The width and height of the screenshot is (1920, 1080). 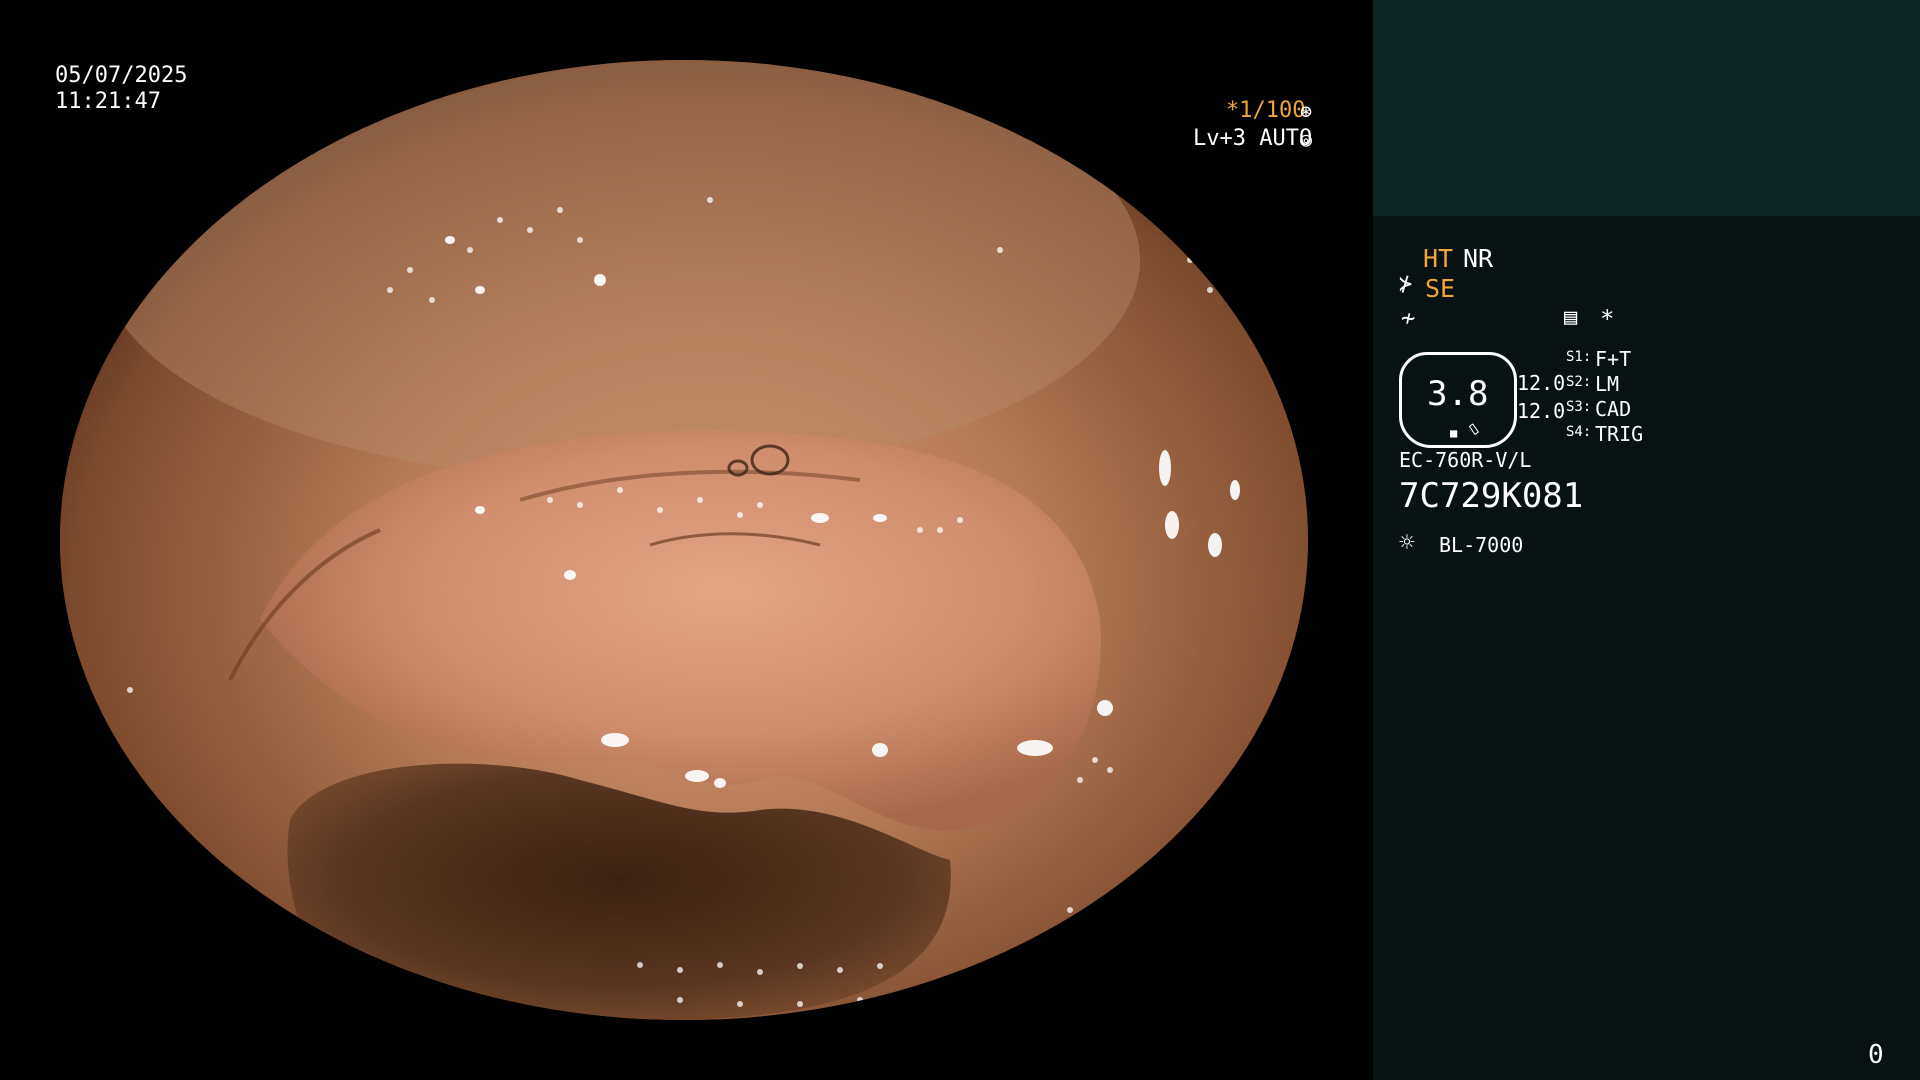 What do you see at coordinates (1571, 317) in the screenshot?
I see `settings-list-icon: ▤` at bounding box center [1571, 317].